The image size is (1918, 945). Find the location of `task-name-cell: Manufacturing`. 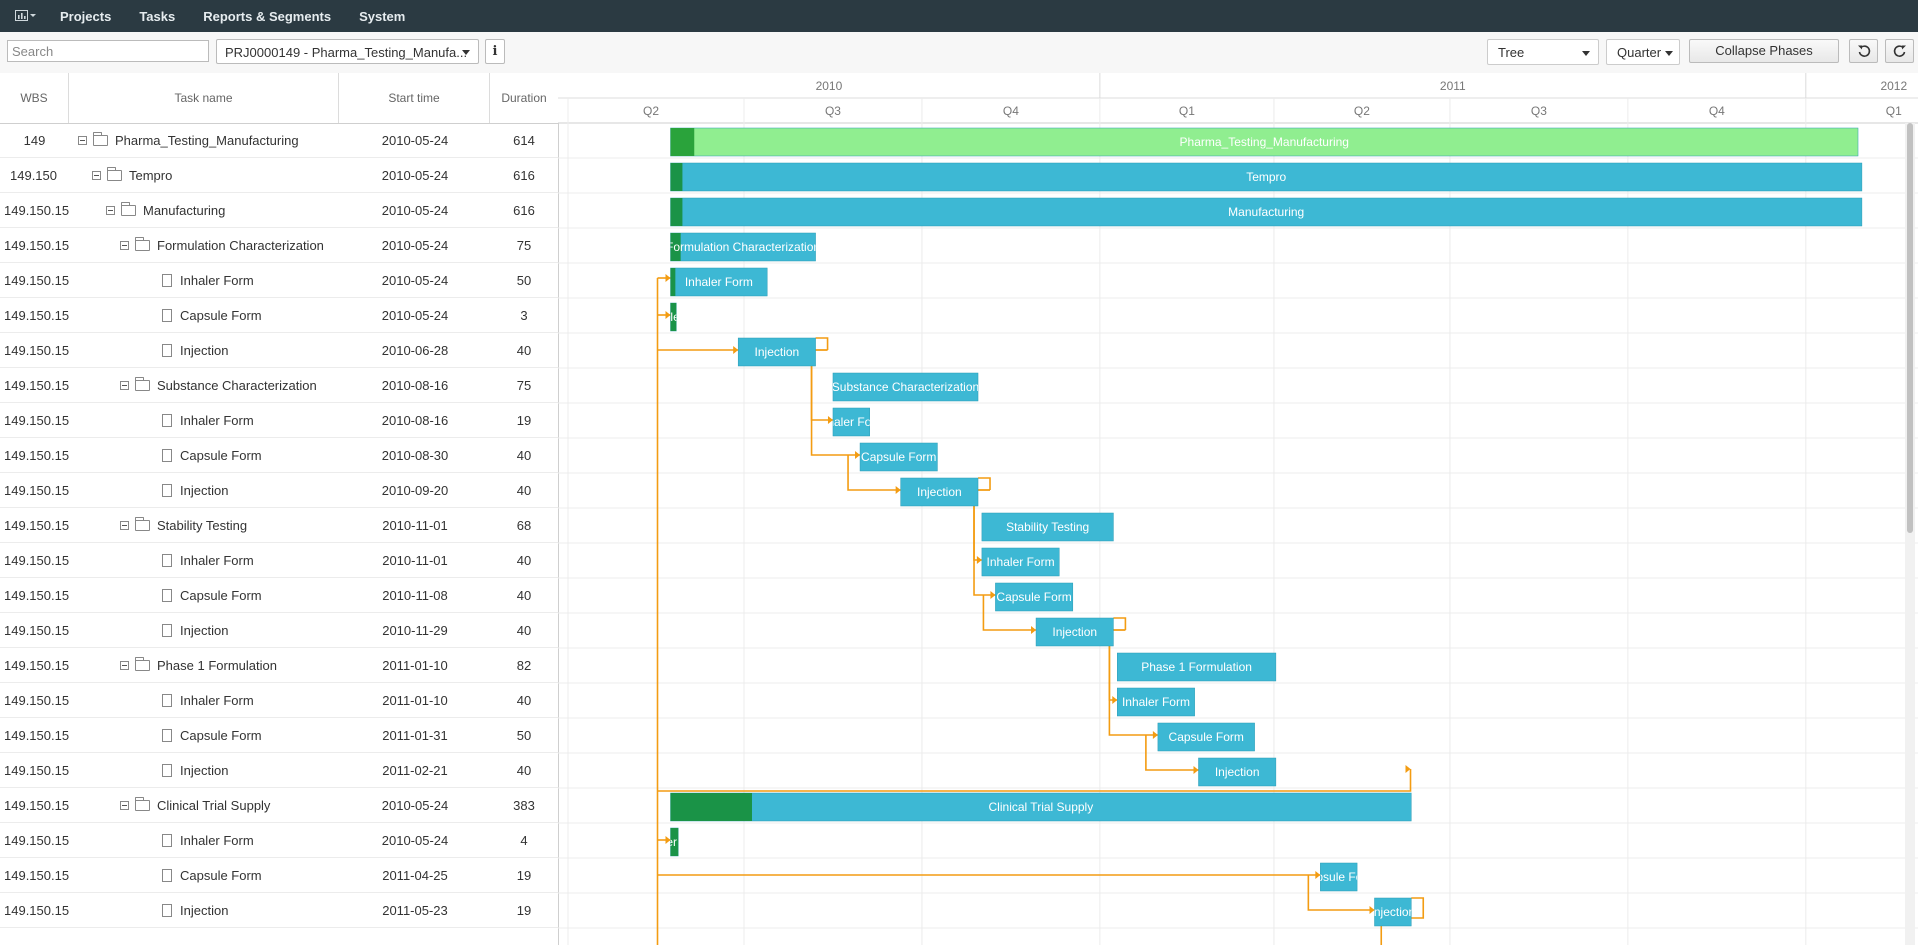

task-name-cell: Manufacturing is located at coordinates (165, 210).